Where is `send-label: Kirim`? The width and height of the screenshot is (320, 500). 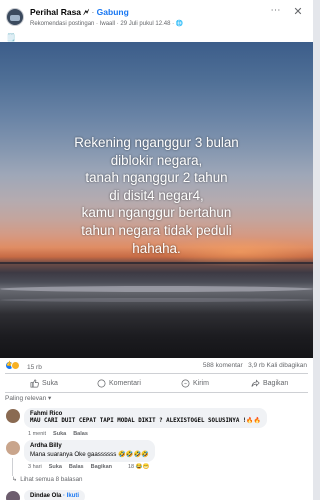 send-label: Kirim is located at coordinates (201, 383).